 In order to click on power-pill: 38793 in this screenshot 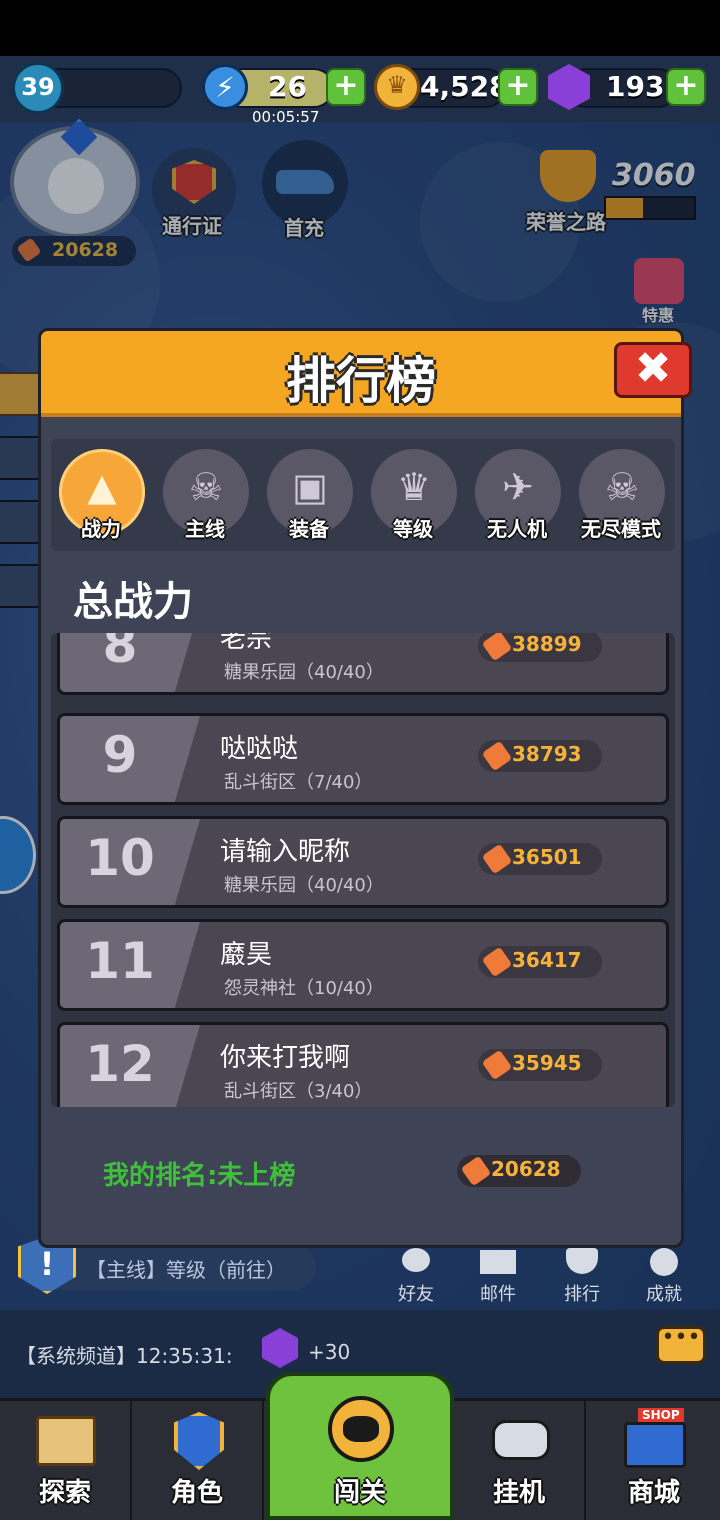, I will do `click(540, 756)`.